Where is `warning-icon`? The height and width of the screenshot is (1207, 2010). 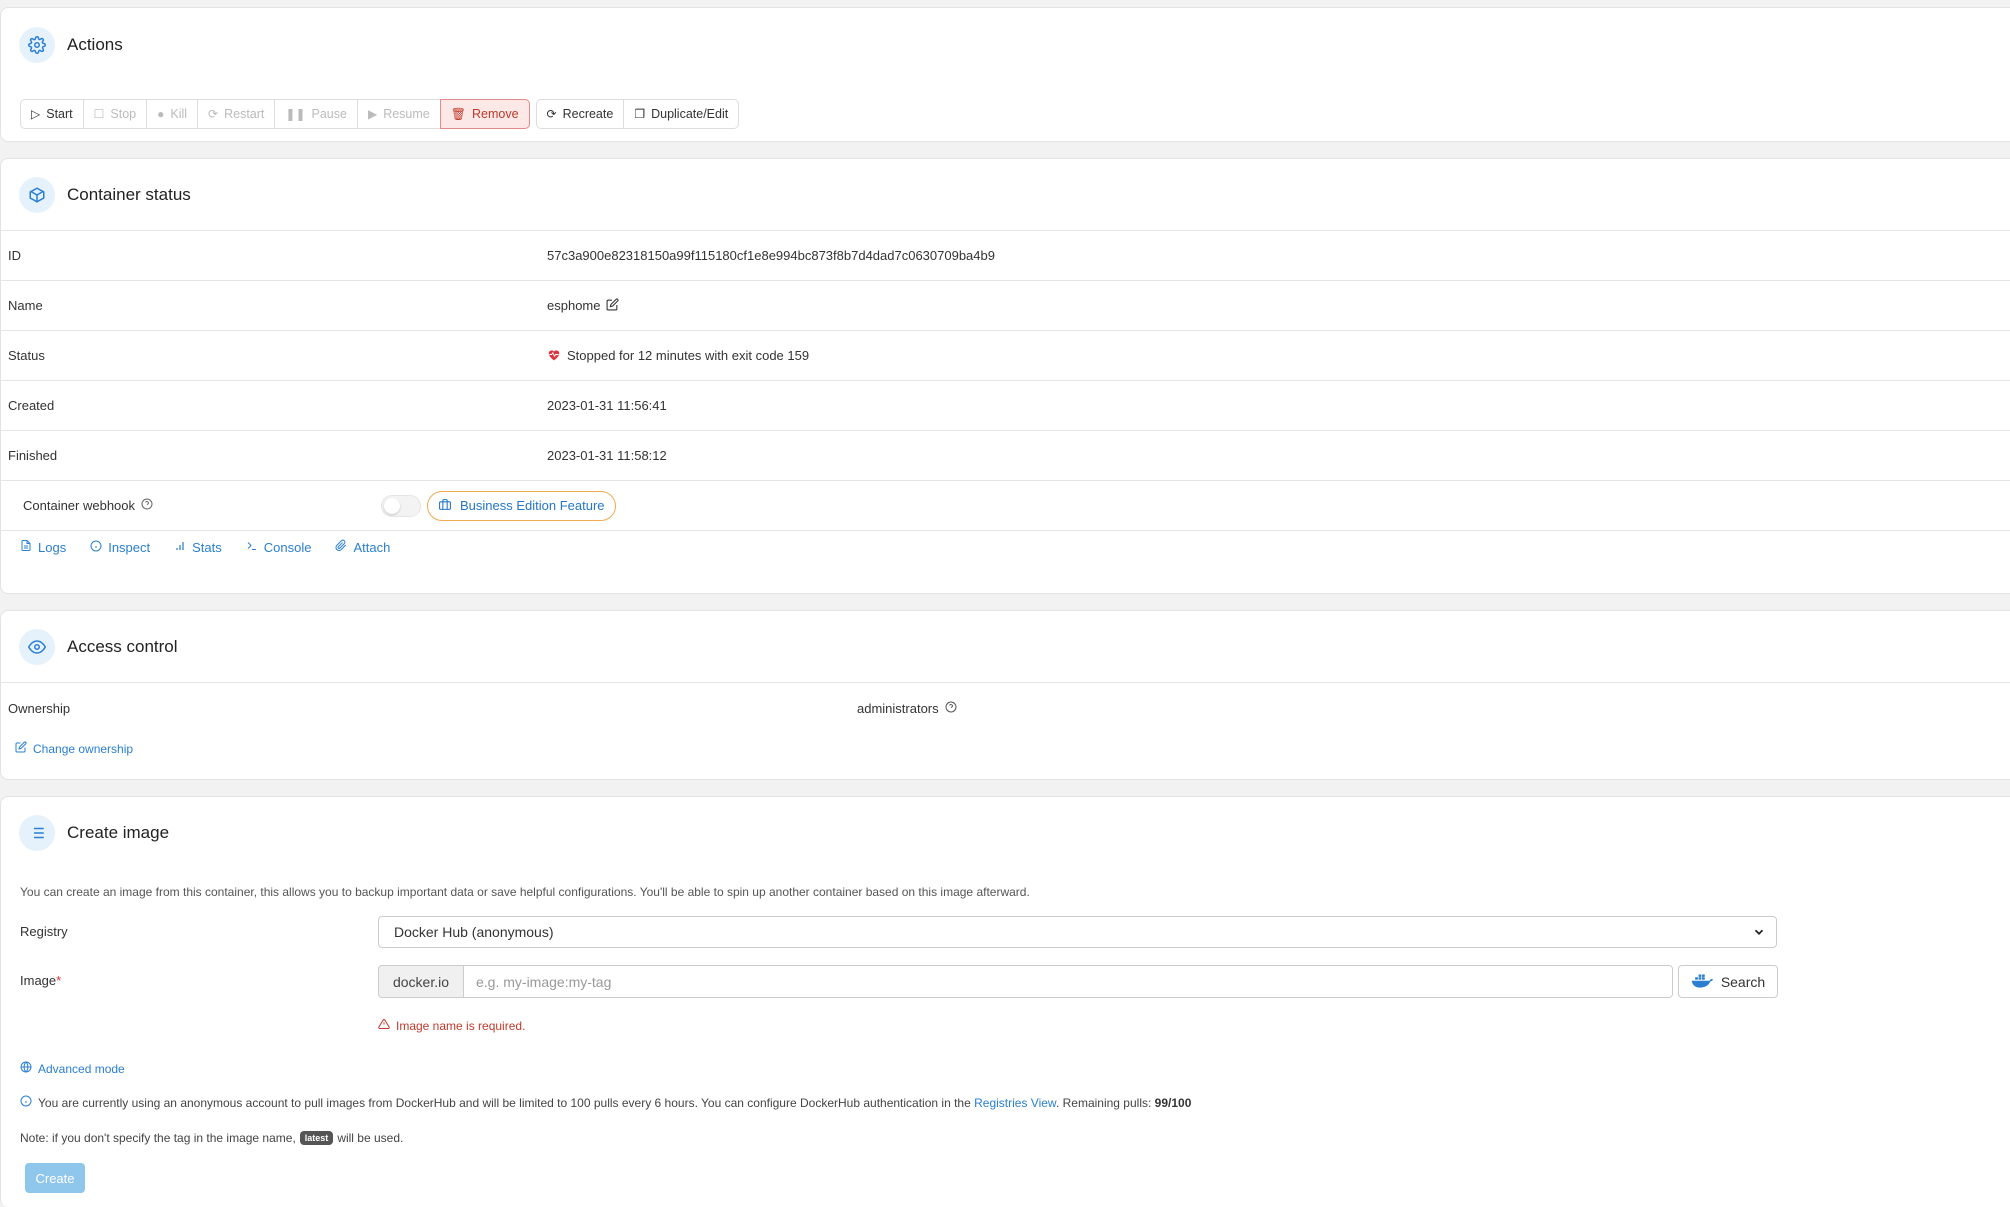
warning-icon is located at coordinates (384, 1025).